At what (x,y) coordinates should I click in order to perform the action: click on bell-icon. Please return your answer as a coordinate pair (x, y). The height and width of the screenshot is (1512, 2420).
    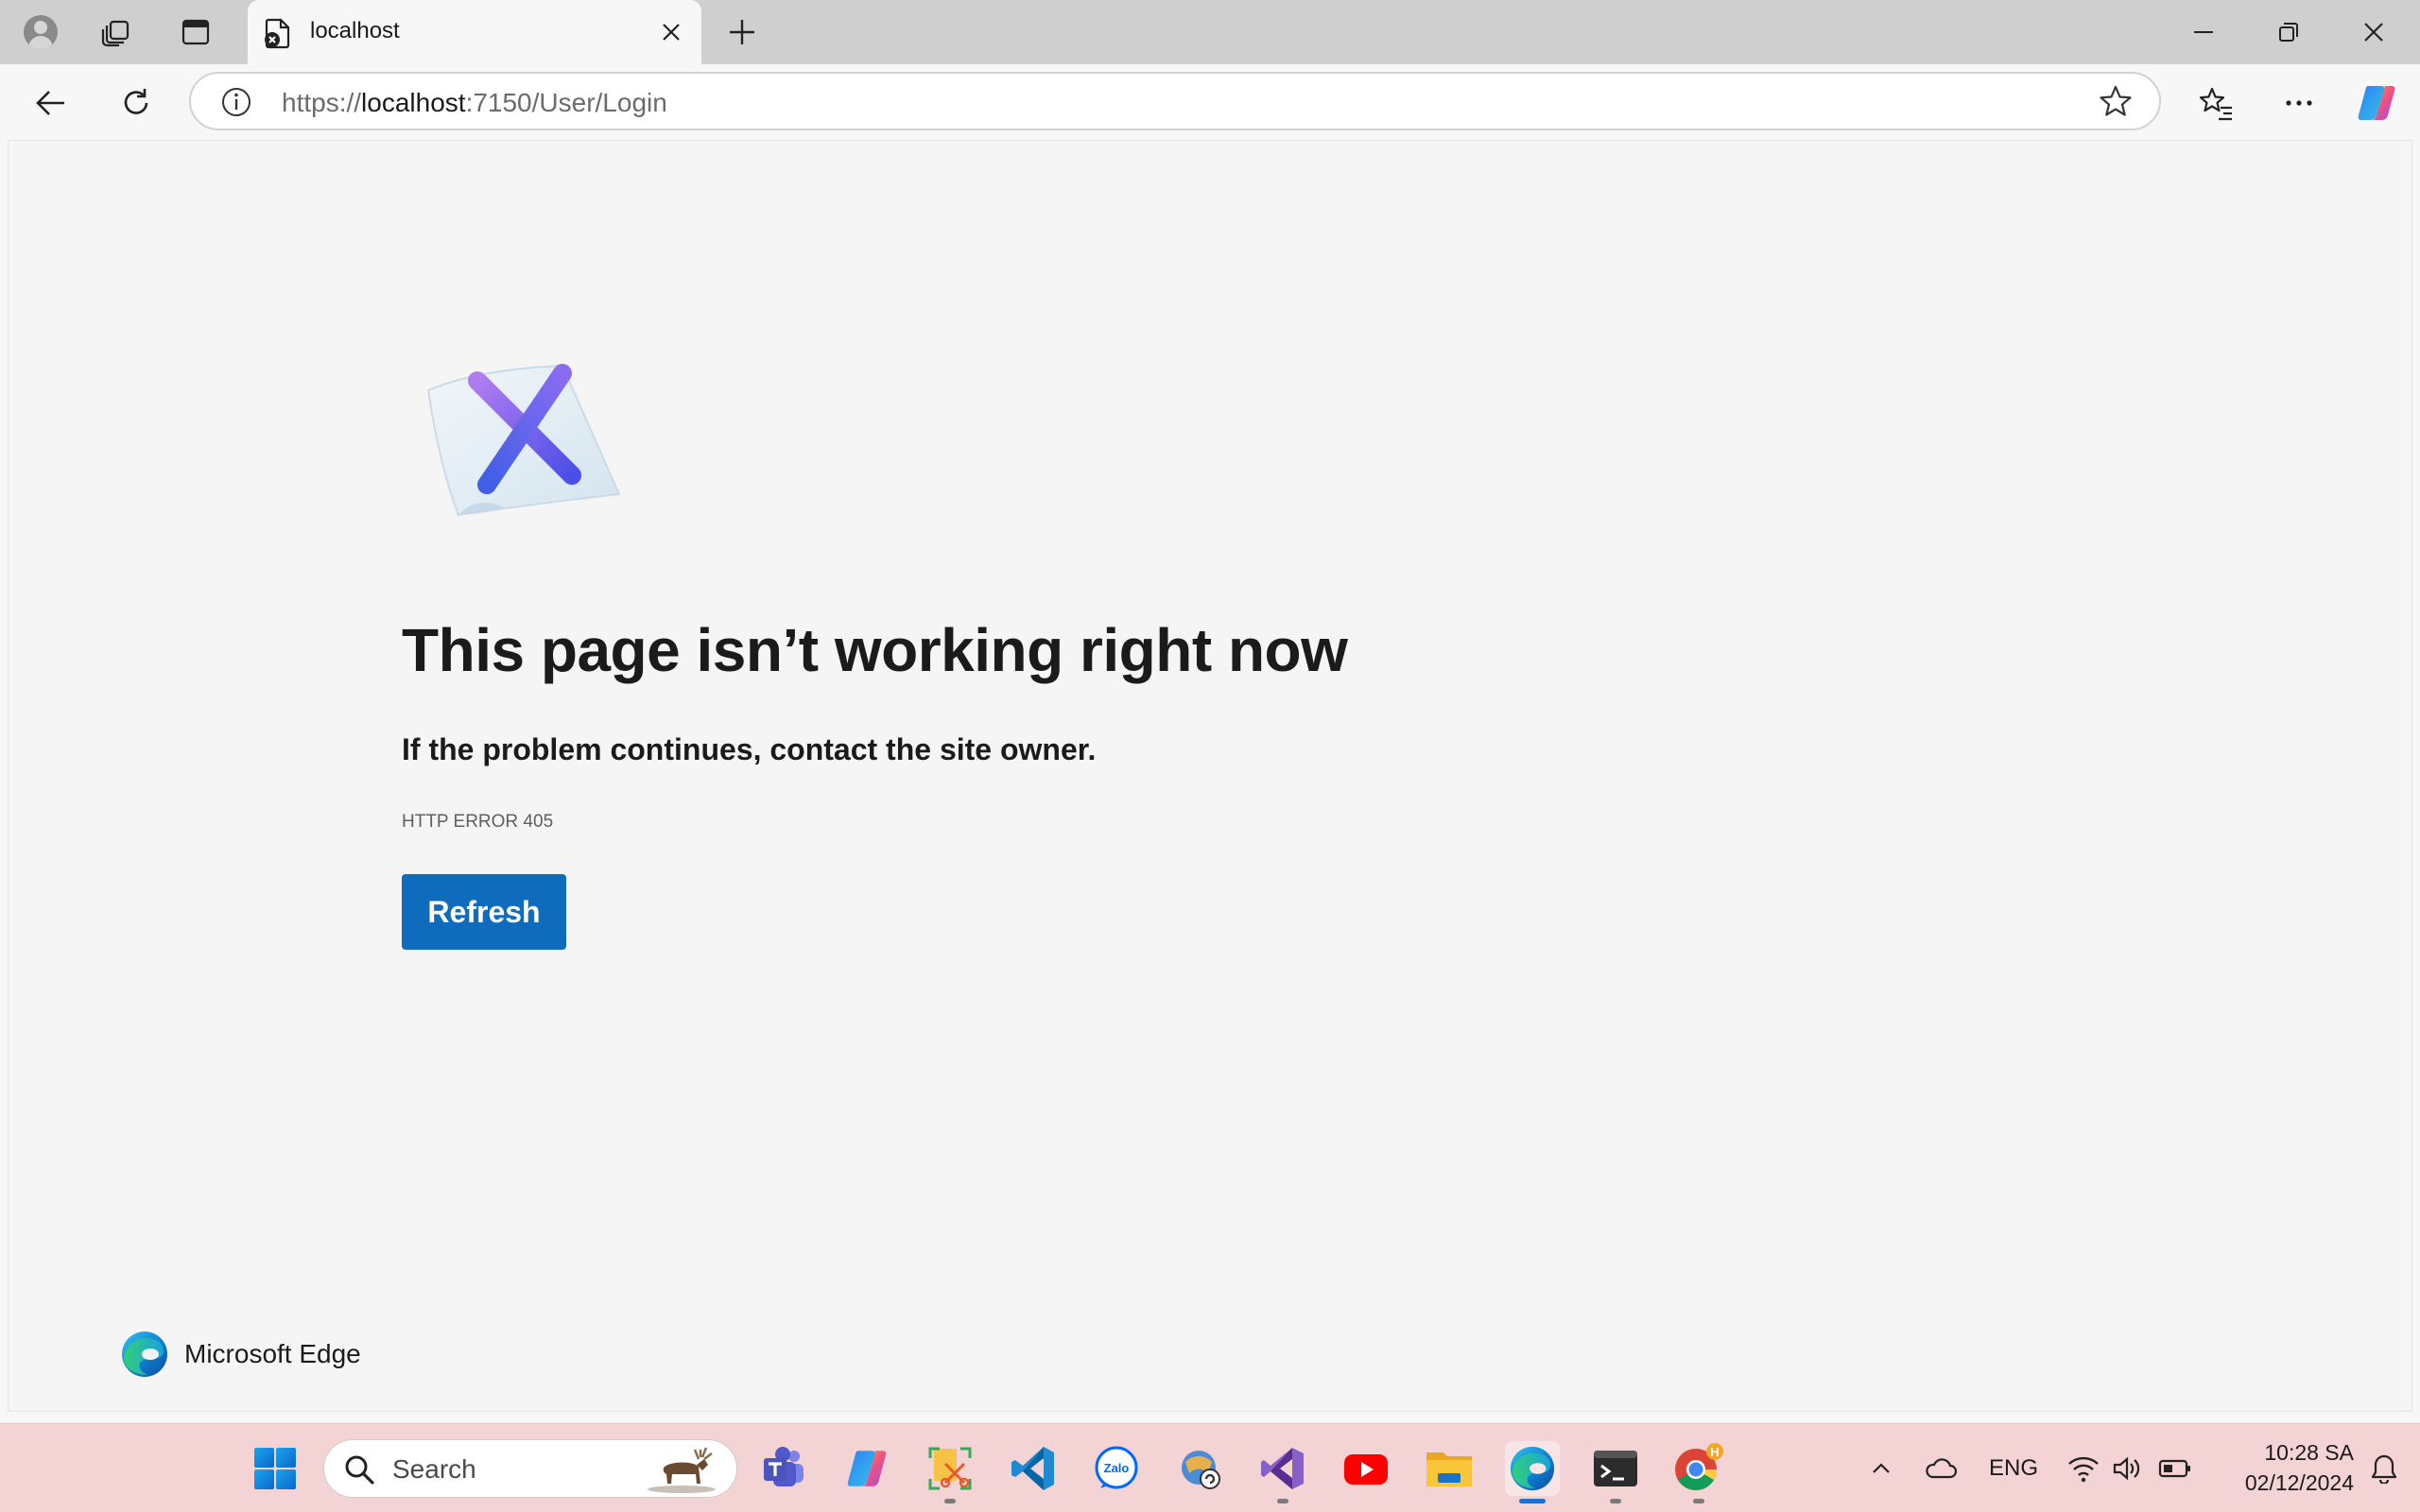
    Looking at the image, I should click on (2384, 1469).